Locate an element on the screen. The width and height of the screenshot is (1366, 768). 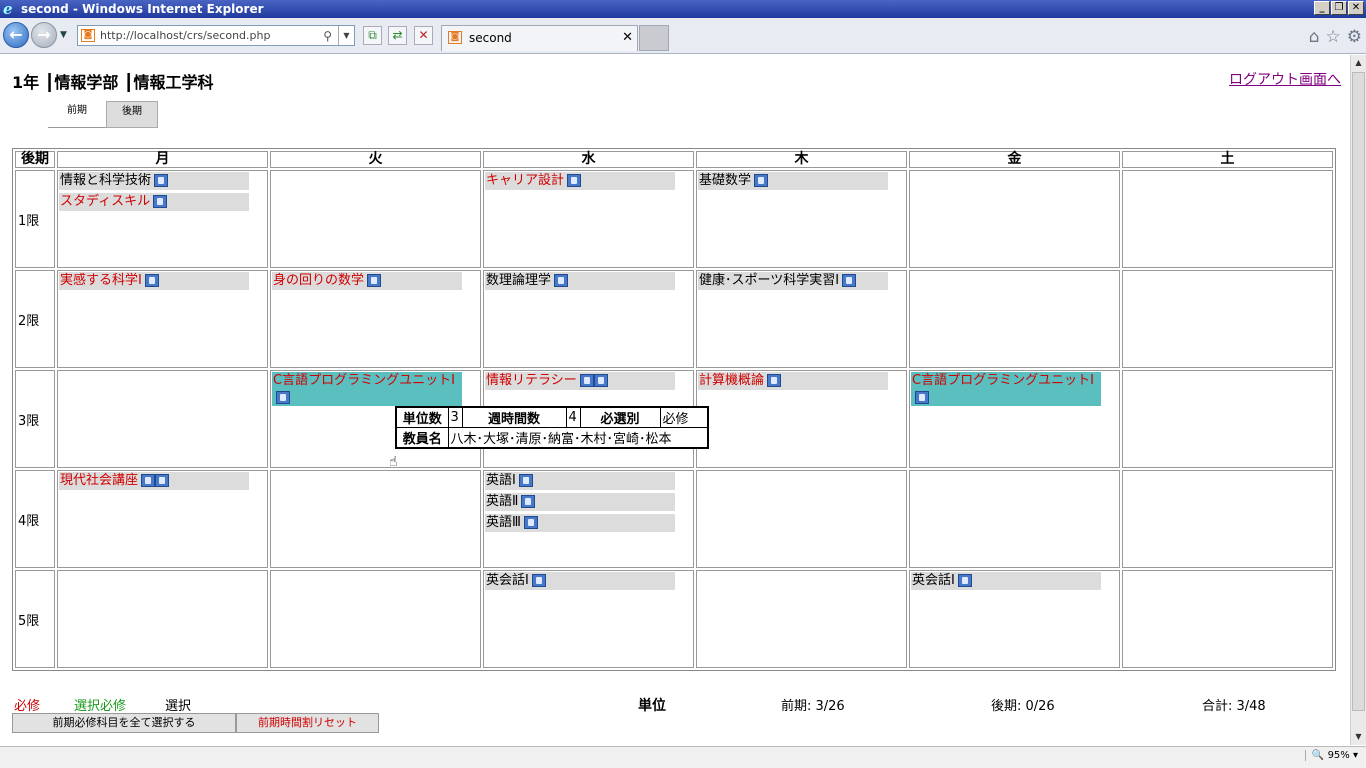
hours-label: 週時間数 is located at coordinates (514, 417).